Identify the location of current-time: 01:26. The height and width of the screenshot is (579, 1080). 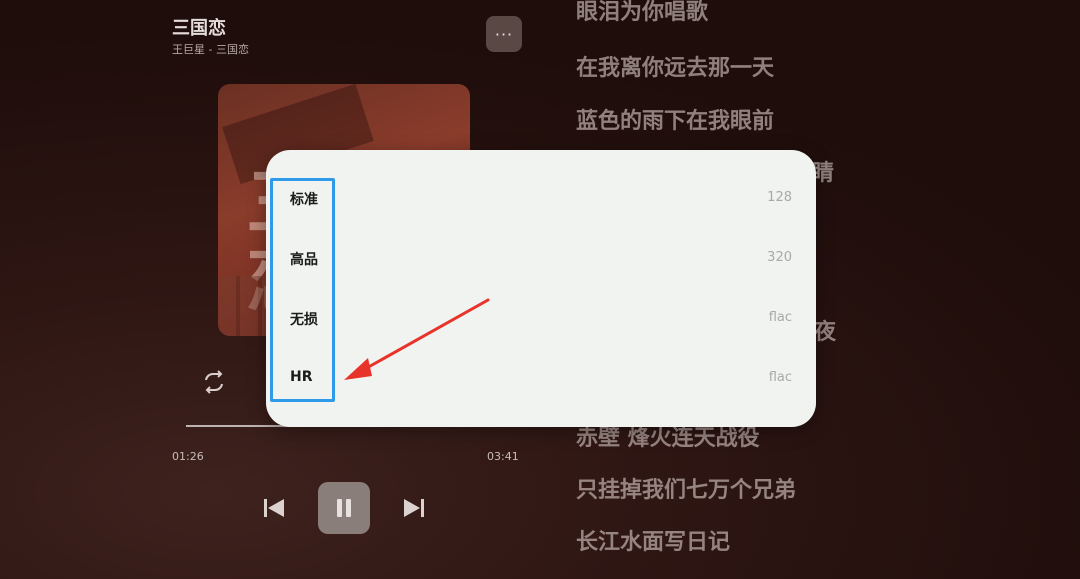
(188, 456).